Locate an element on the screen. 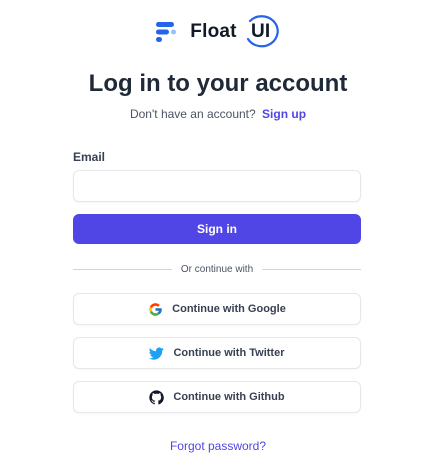 This screenshot has height=467, width=436. signup-prompt: Don't have an account? Sign up is located at coordinates (218, 114).